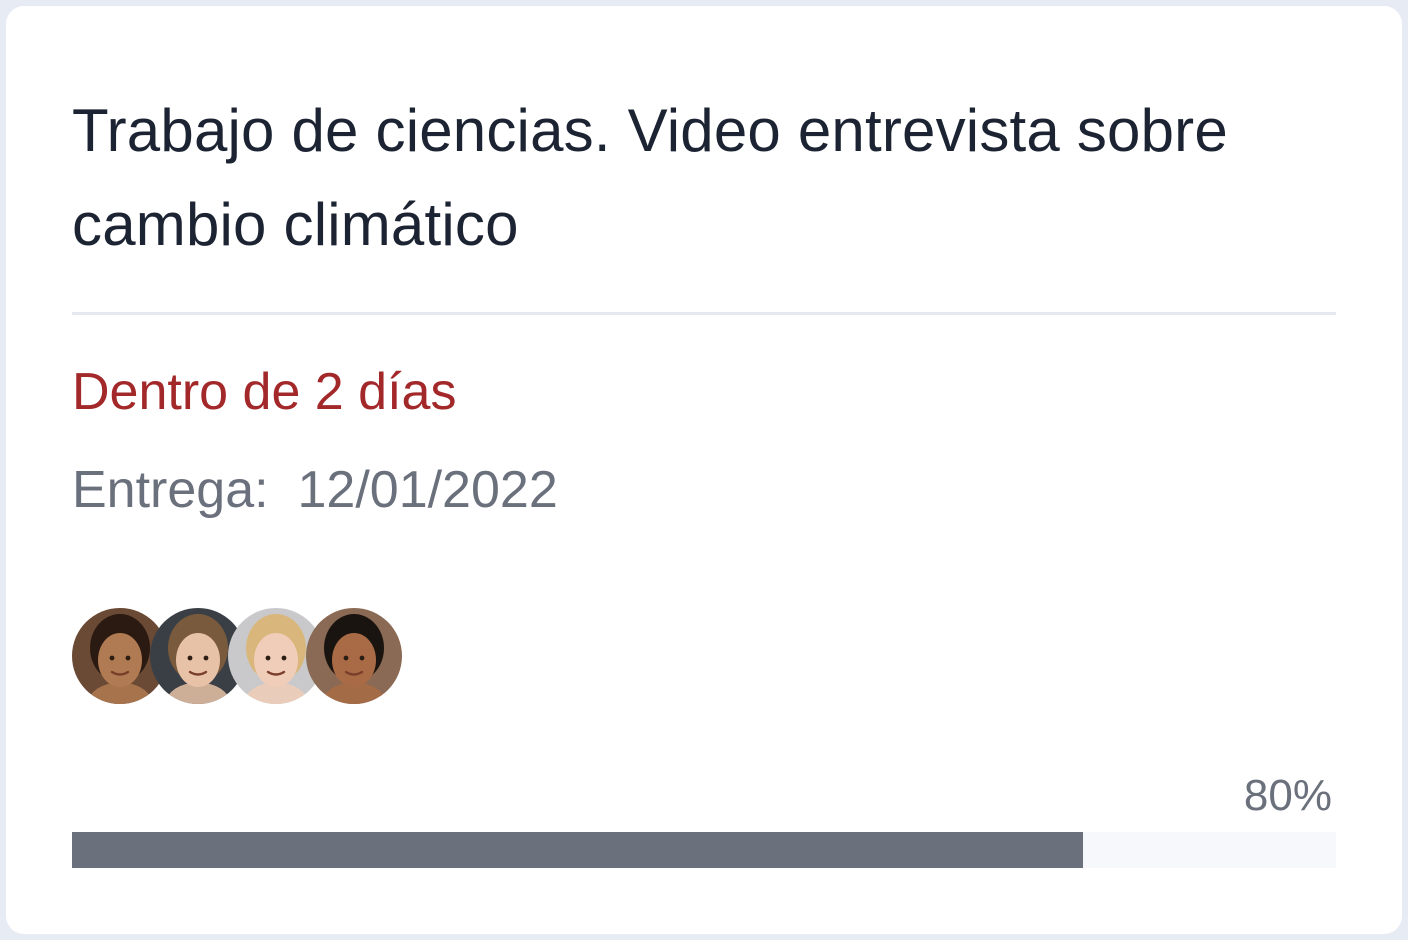 Image resolution: width=1408 pixels, height=940 pixels. I want to click on member-avatar, so click(354, 656).